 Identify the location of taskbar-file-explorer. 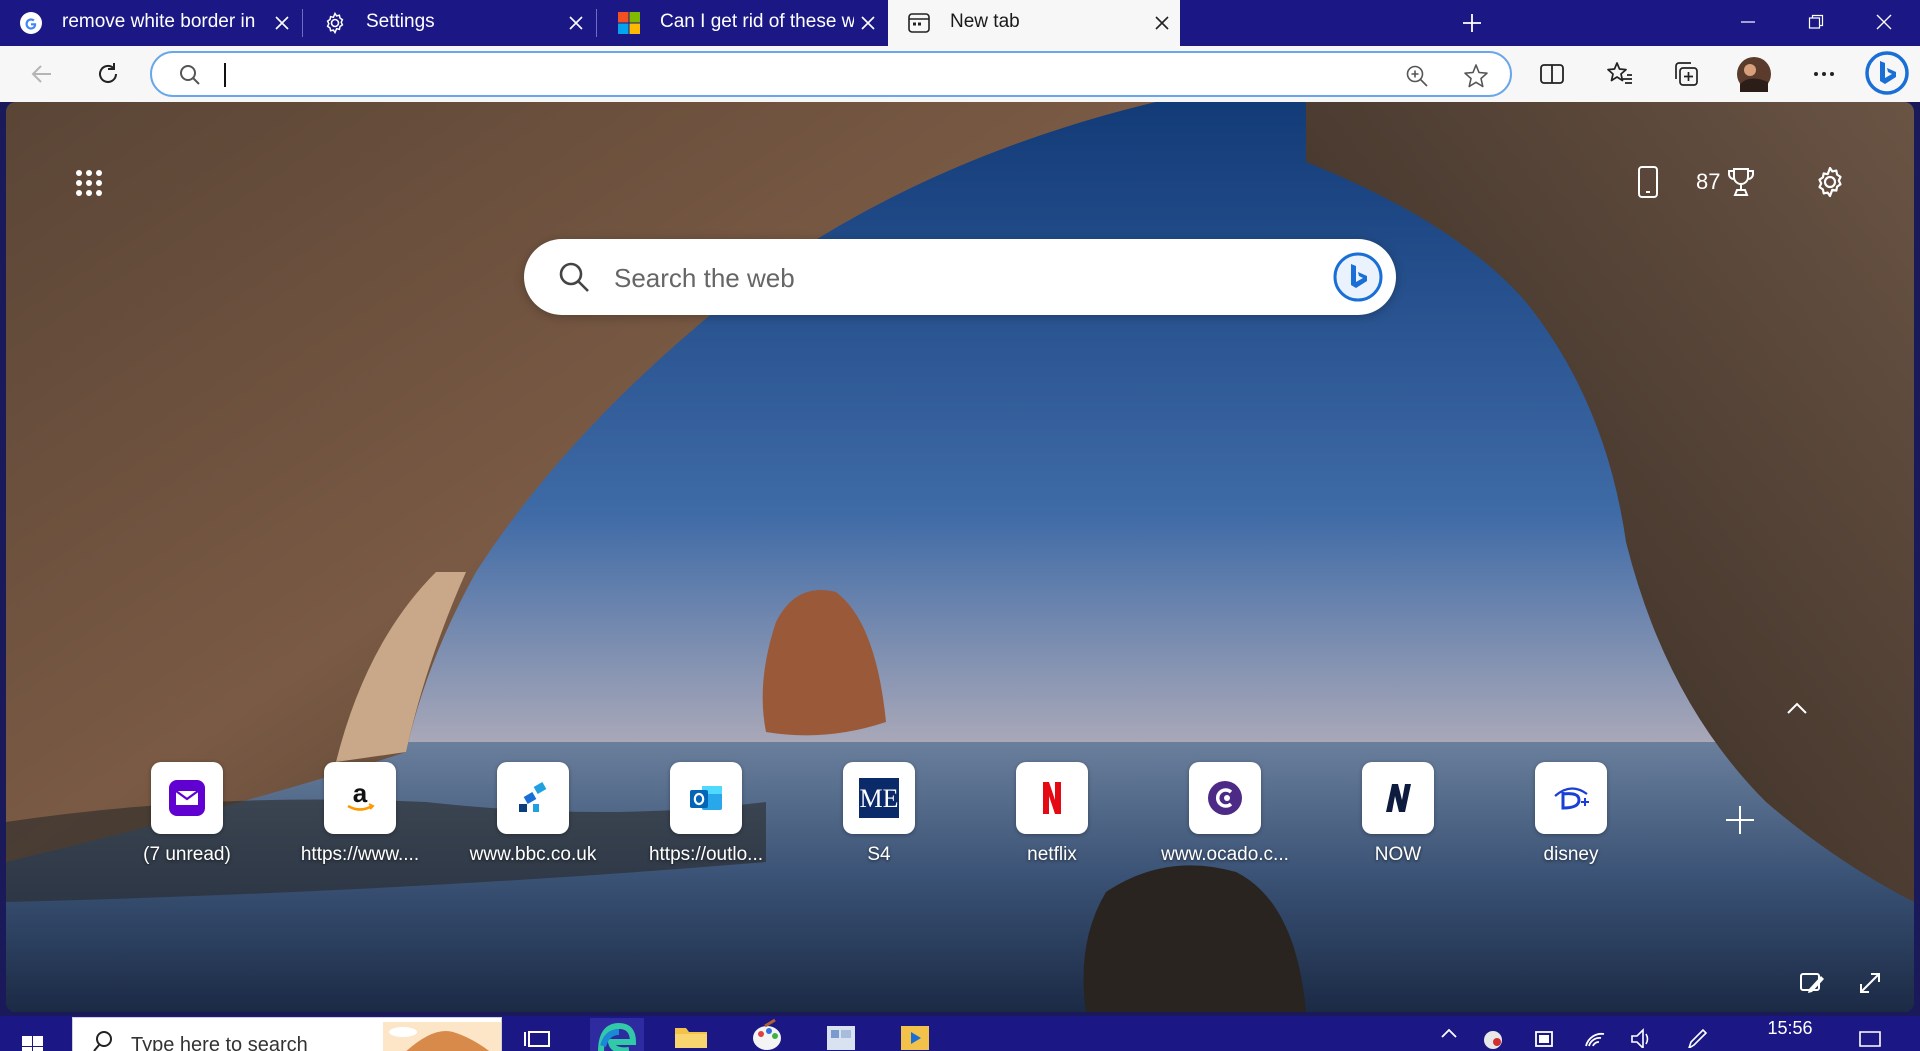
(691, 1034).